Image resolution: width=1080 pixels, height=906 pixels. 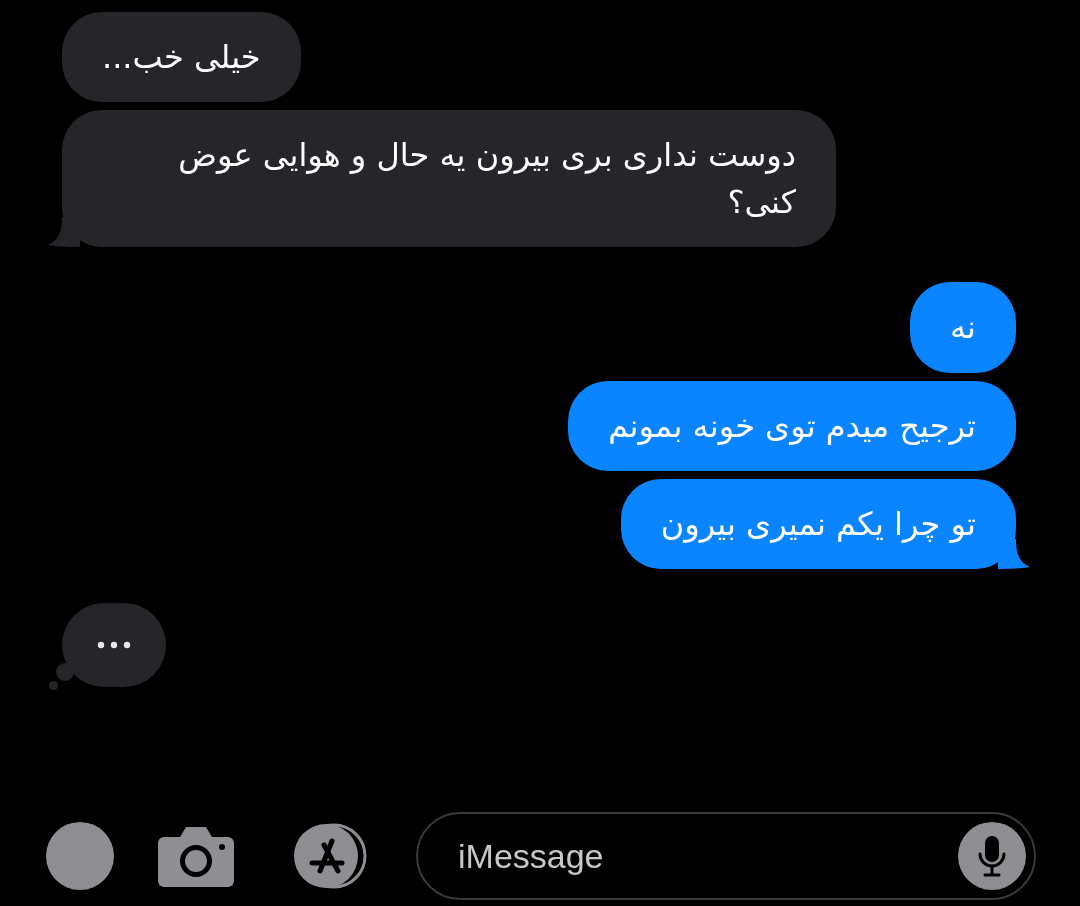 What do you see at coordinates (114, 645) in the screenshot?
I see `dots-icon` at bounding box center [114, 645].